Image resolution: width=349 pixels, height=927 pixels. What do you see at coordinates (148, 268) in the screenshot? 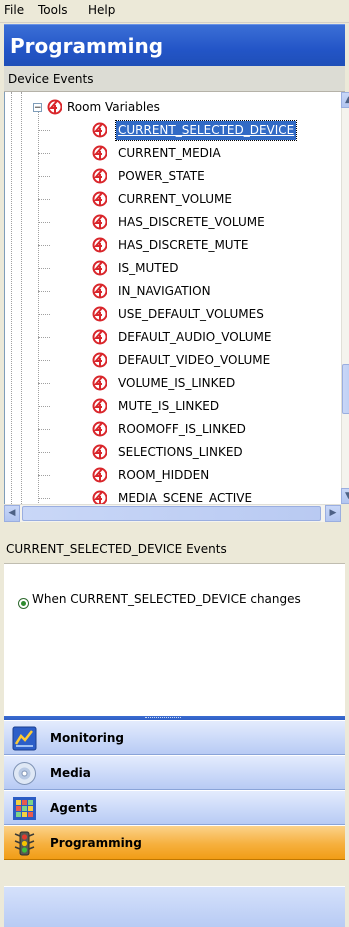
I see `tree-item-label: IS_MUTED` at bounding box center [148, 268].